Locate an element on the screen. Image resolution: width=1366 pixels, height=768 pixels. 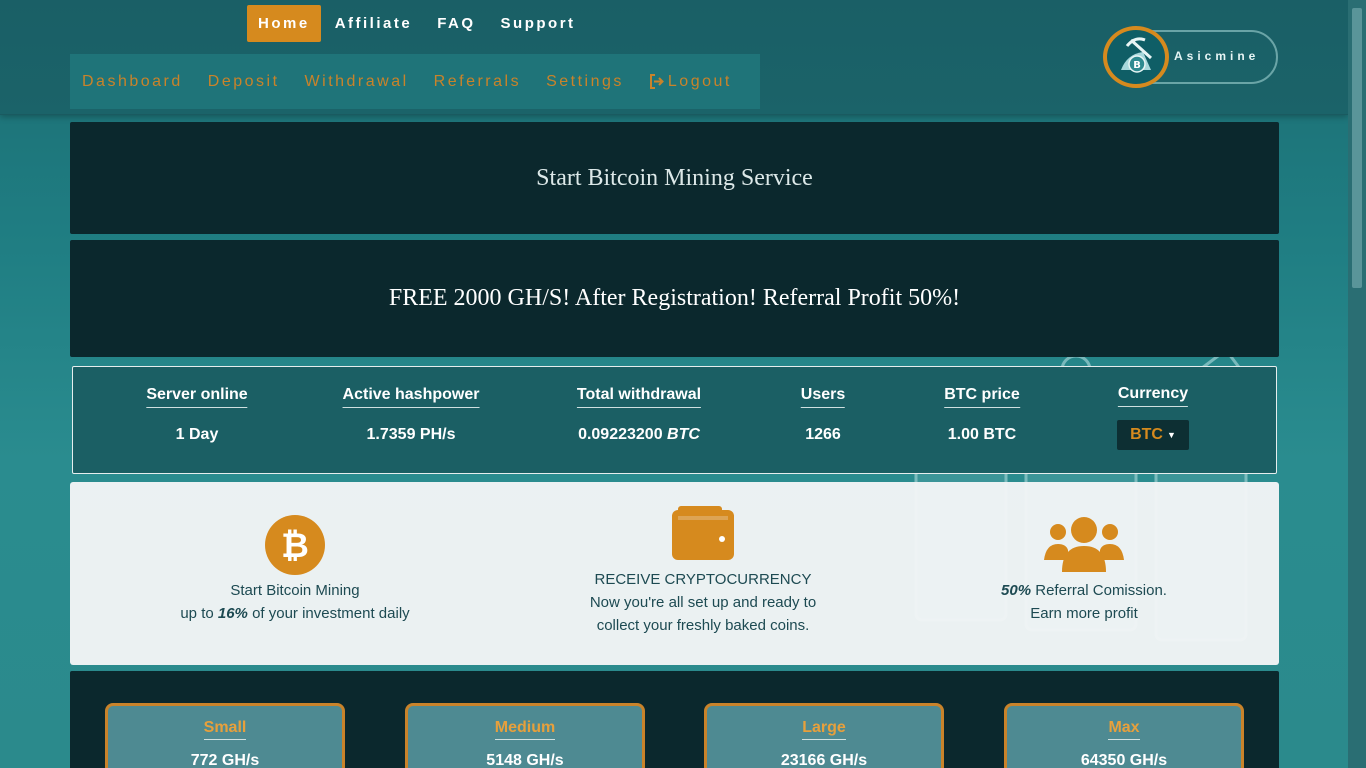
logout-label: Logout is located at coordinates (699, 81).